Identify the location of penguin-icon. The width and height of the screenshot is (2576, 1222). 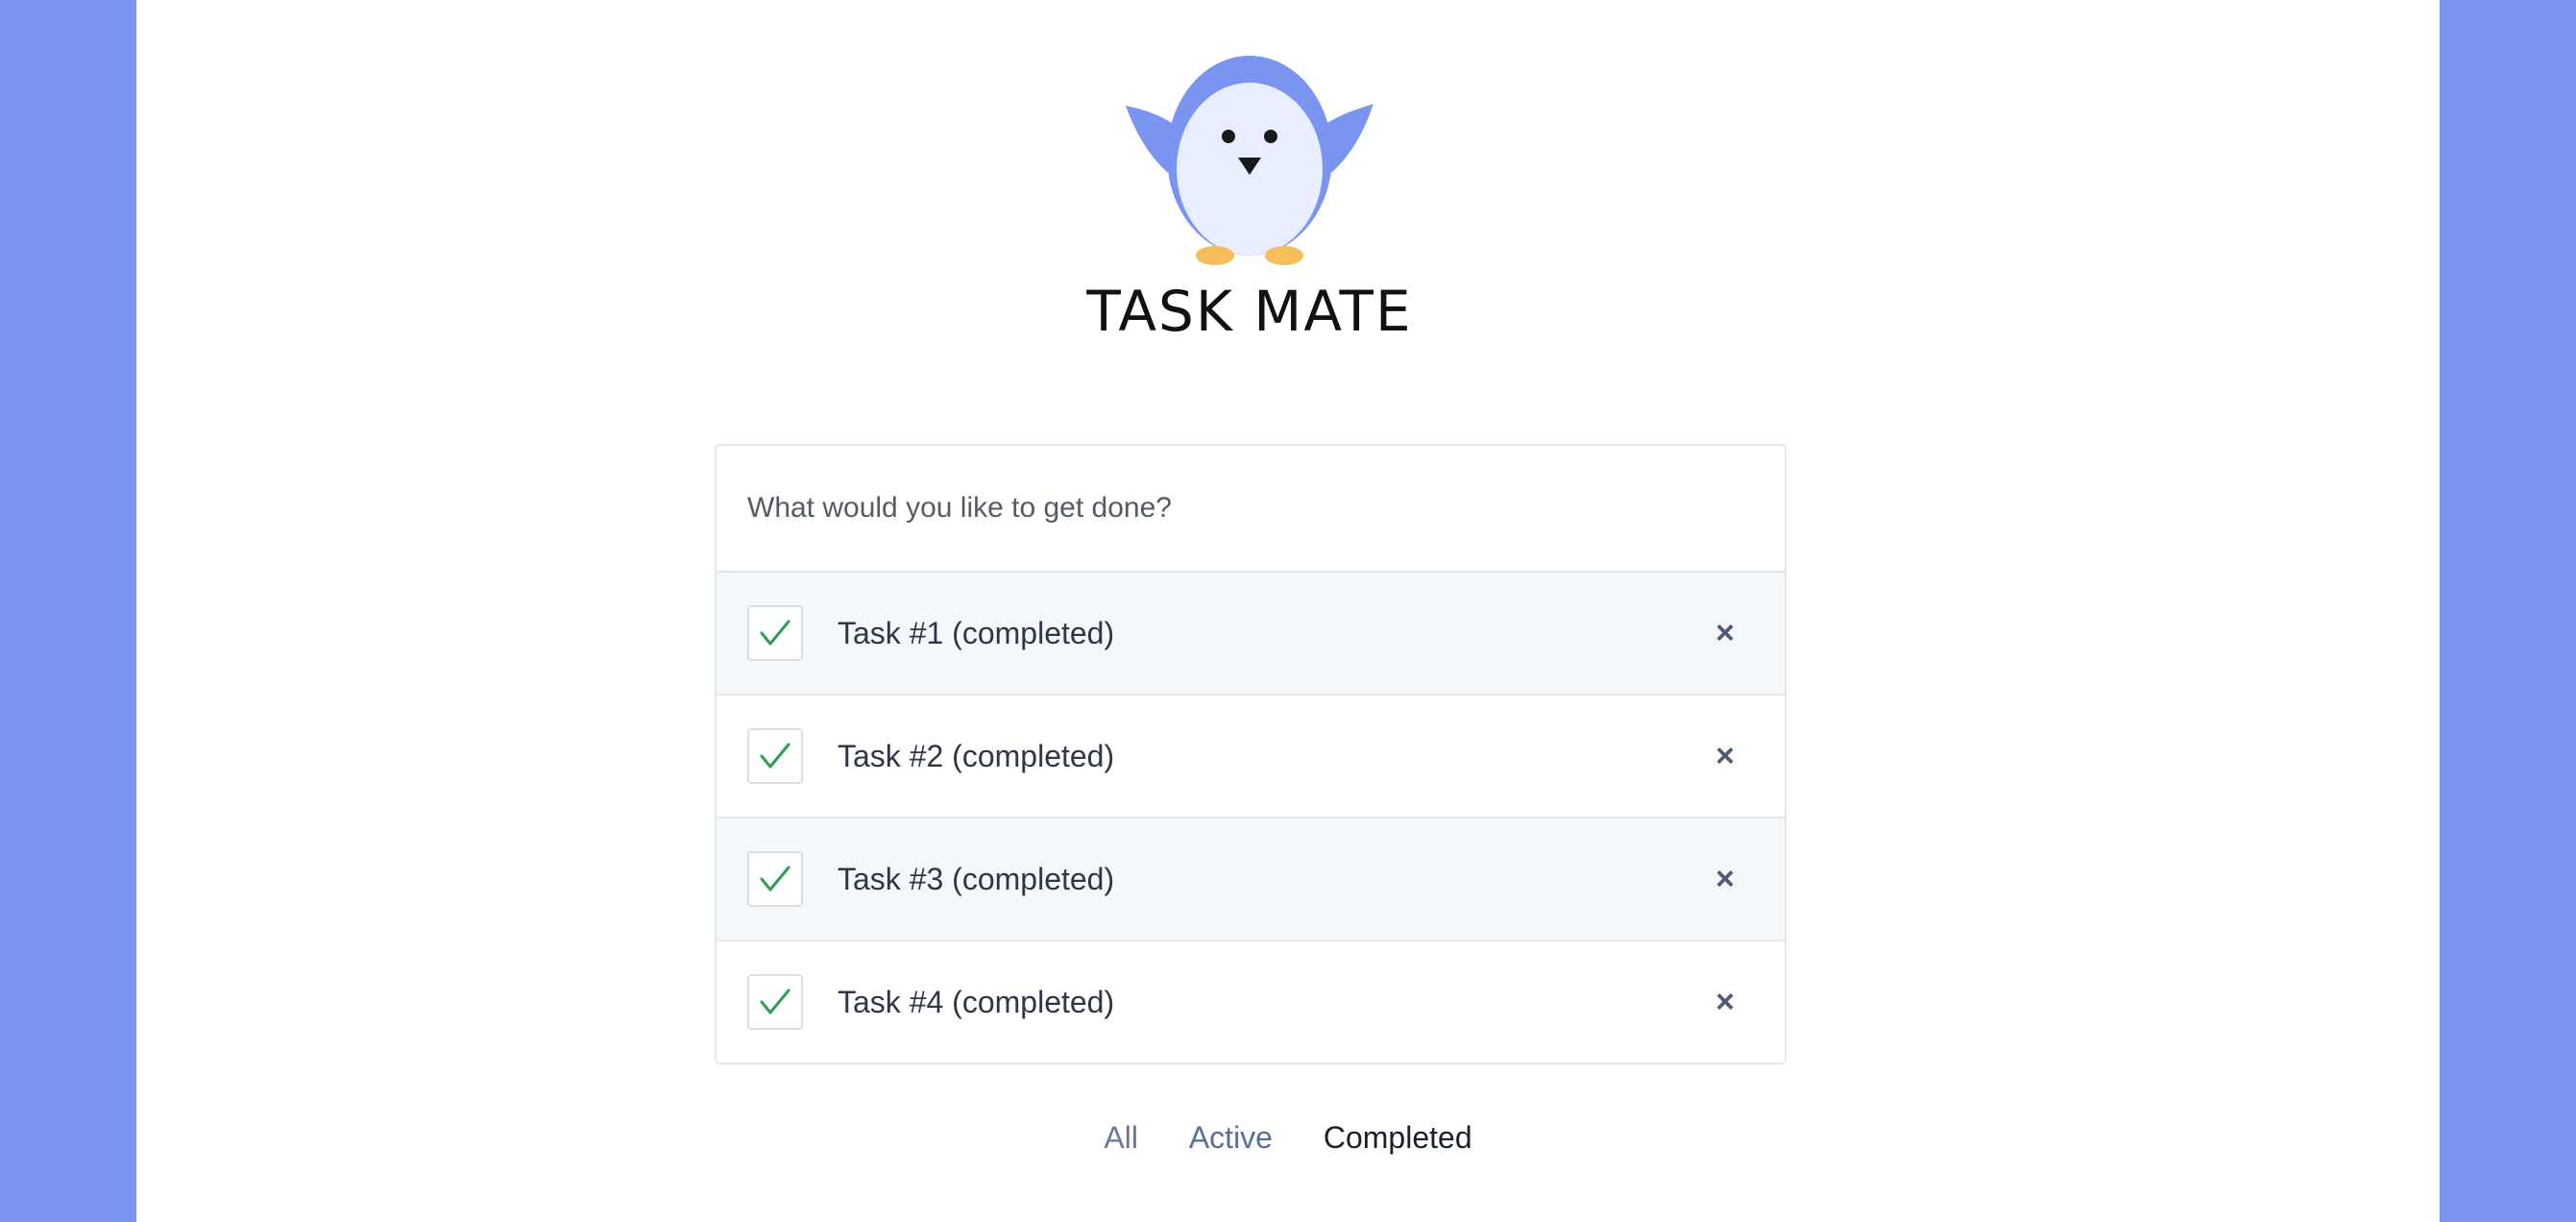
(1249, 160).